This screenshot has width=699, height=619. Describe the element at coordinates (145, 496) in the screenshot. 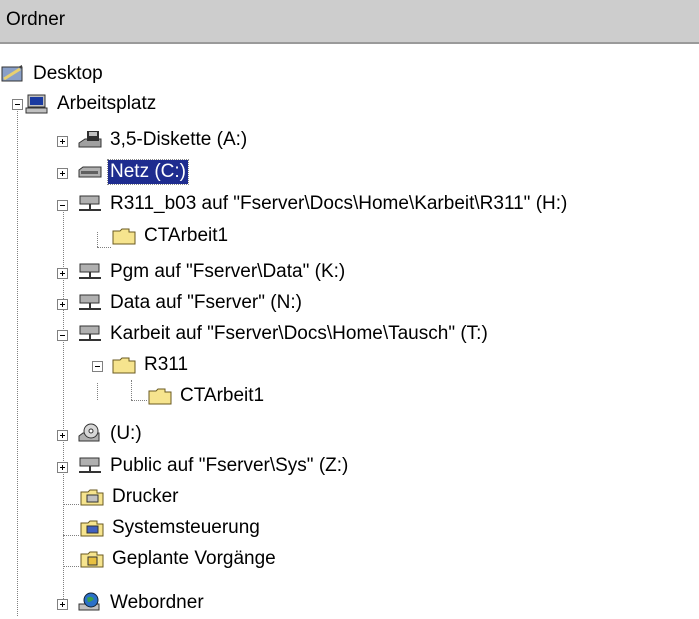

I see `tree-item-label: Drucker` at that location.